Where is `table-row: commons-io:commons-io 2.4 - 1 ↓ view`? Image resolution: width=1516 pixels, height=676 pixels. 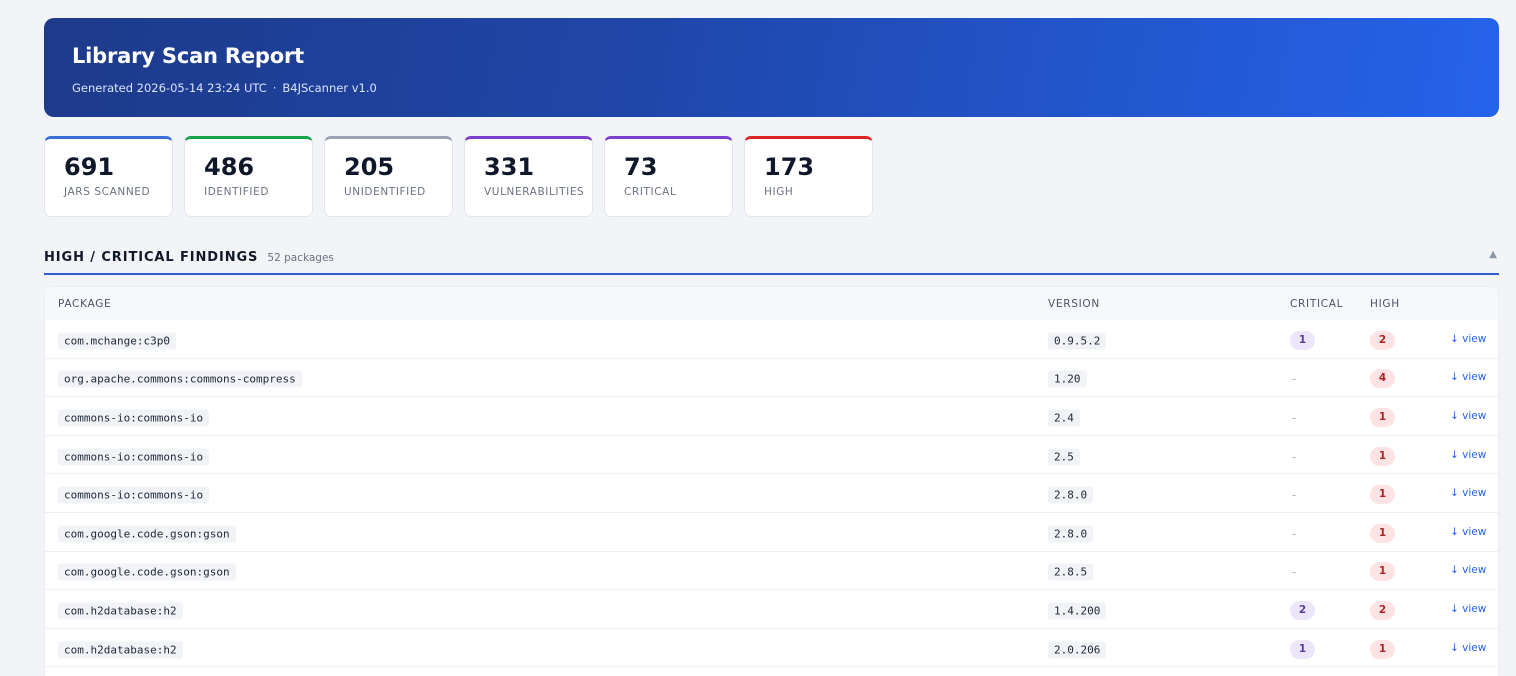
table-row: commons-io:commons-io 2.4 - 1 ↓ view is located at coordinates (771, 416).